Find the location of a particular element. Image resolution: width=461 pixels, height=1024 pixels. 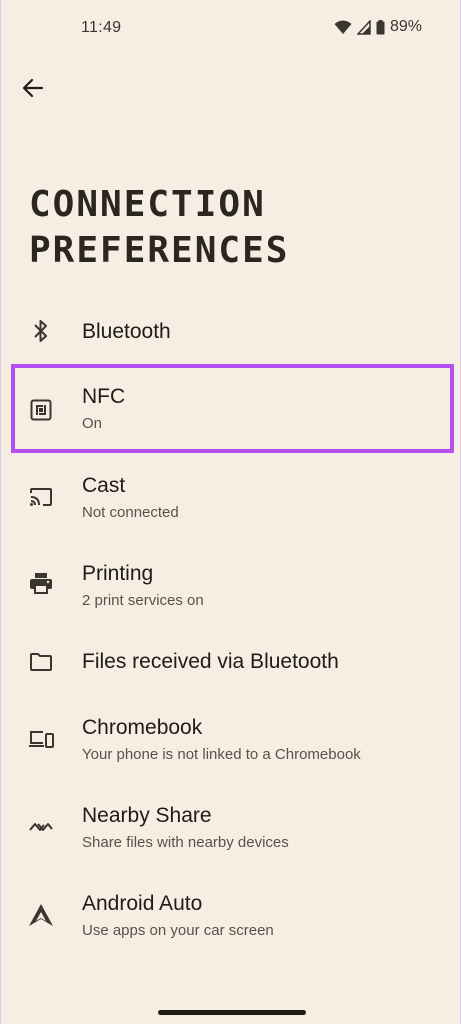

pref-title: Bluetooth is located at coordinates (126, 331).